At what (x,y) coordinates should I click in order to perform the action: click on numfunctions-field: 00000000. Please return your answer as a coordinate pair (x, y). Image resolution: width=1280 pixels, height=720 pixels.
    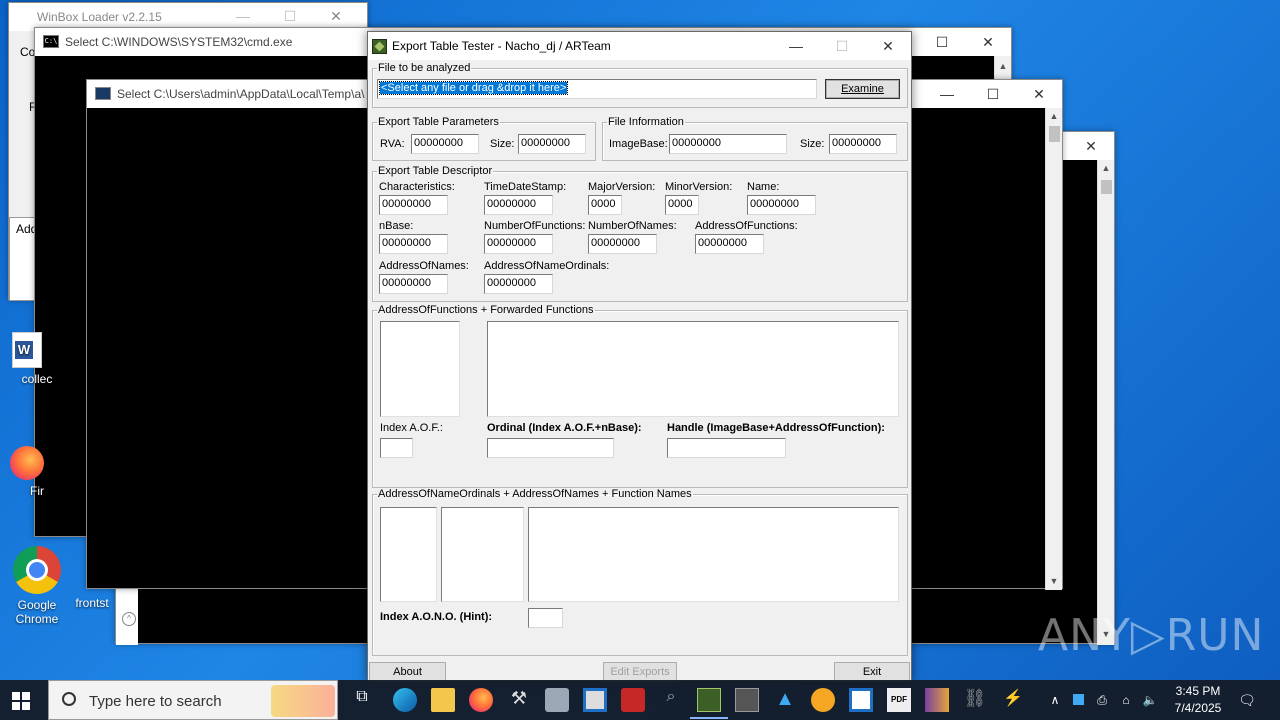
    Looking at the image, I should click on (518, 244).